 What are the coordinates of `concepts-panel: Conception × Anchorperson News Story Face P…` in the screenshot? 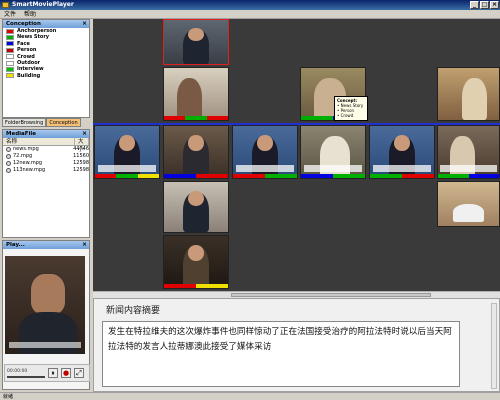 It's located at (46, 68).